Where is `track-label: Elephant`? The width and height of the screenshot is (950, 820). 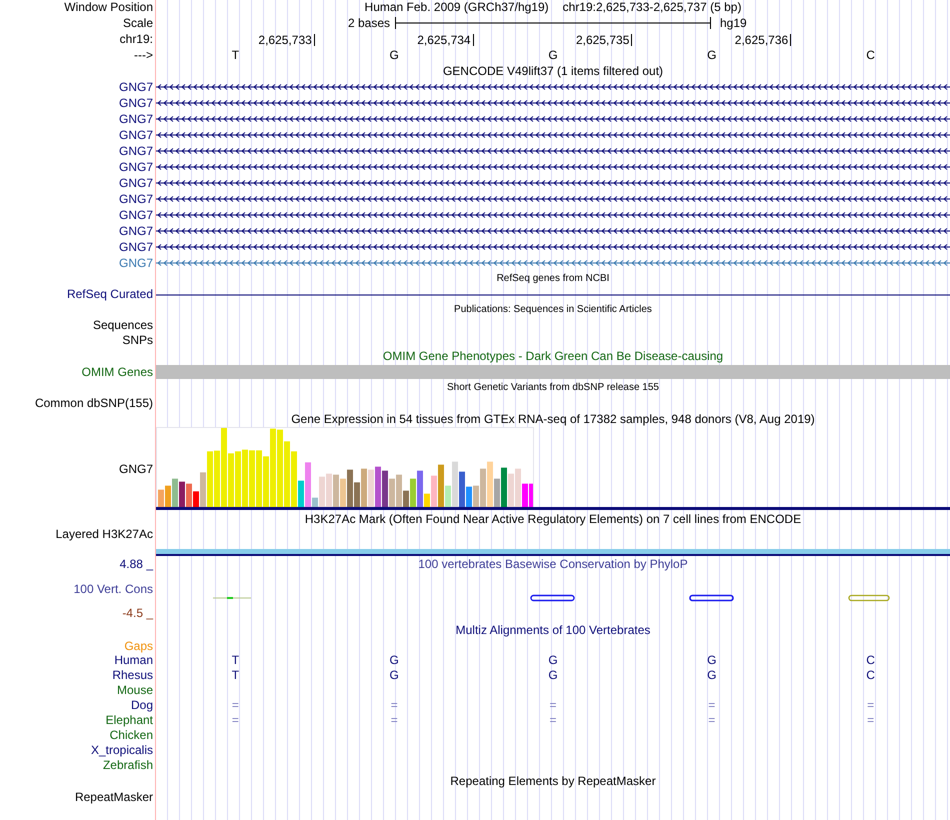
track-label: Elephant is located at coordinates (129, 720).